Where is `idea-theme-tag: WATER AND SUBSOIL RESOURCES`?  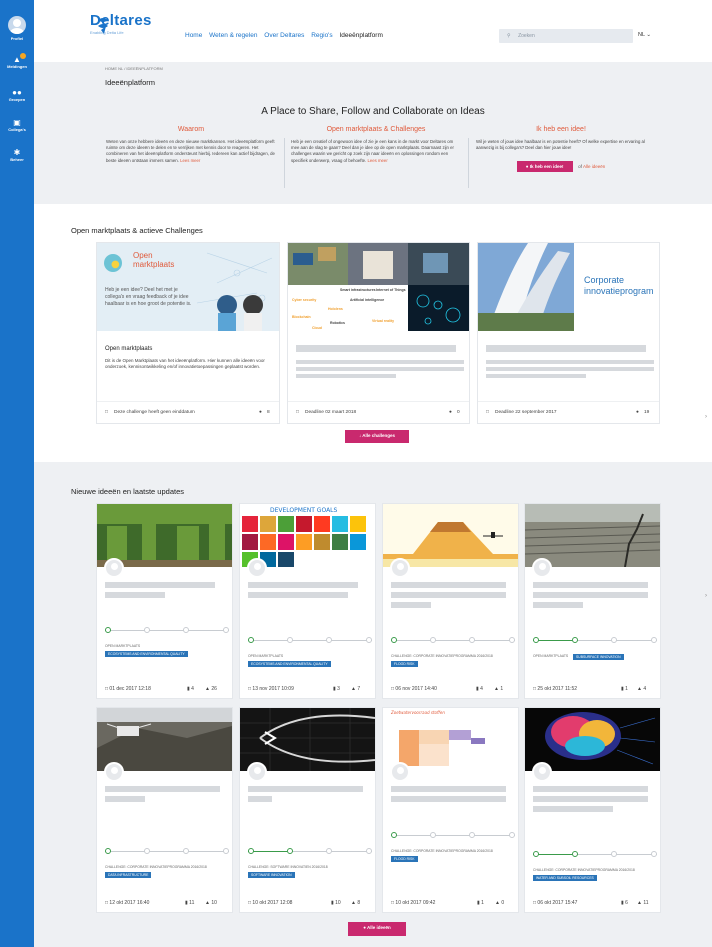
idea-theme-tag: WATER AND SUBSOIL RESOURCES is located at coordinates (565, 878).